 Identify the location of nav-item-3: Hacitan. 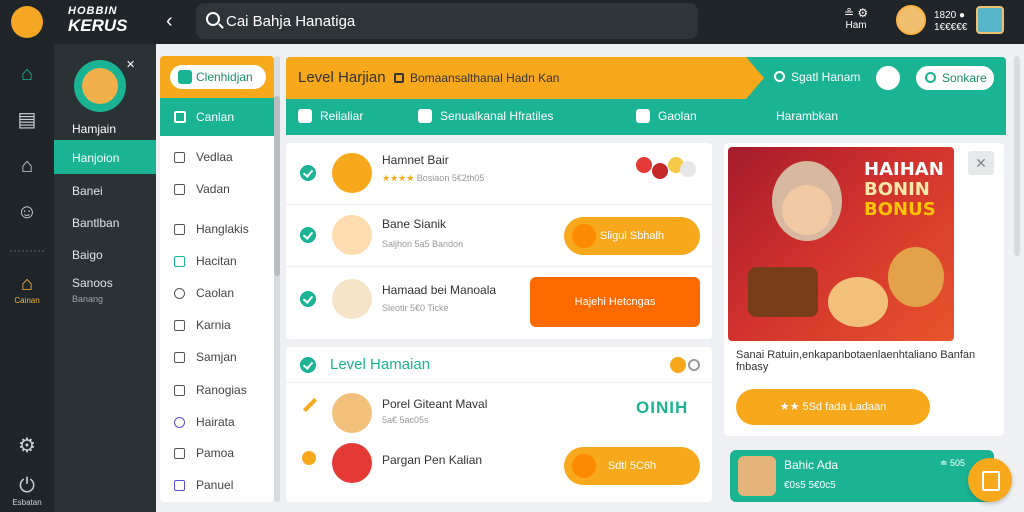
(217, 262).